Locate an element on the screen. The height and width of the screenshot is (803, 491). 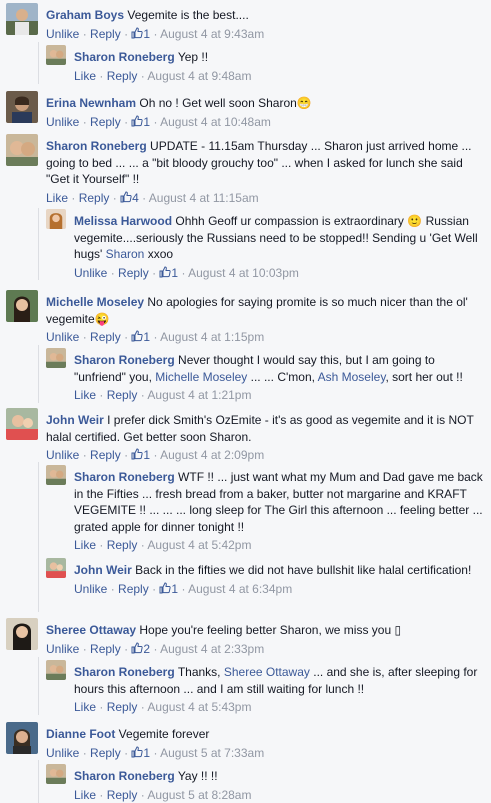
comment-actions: Like · Reply · August 4 at 9:48am is located at coordinates (163, 75).